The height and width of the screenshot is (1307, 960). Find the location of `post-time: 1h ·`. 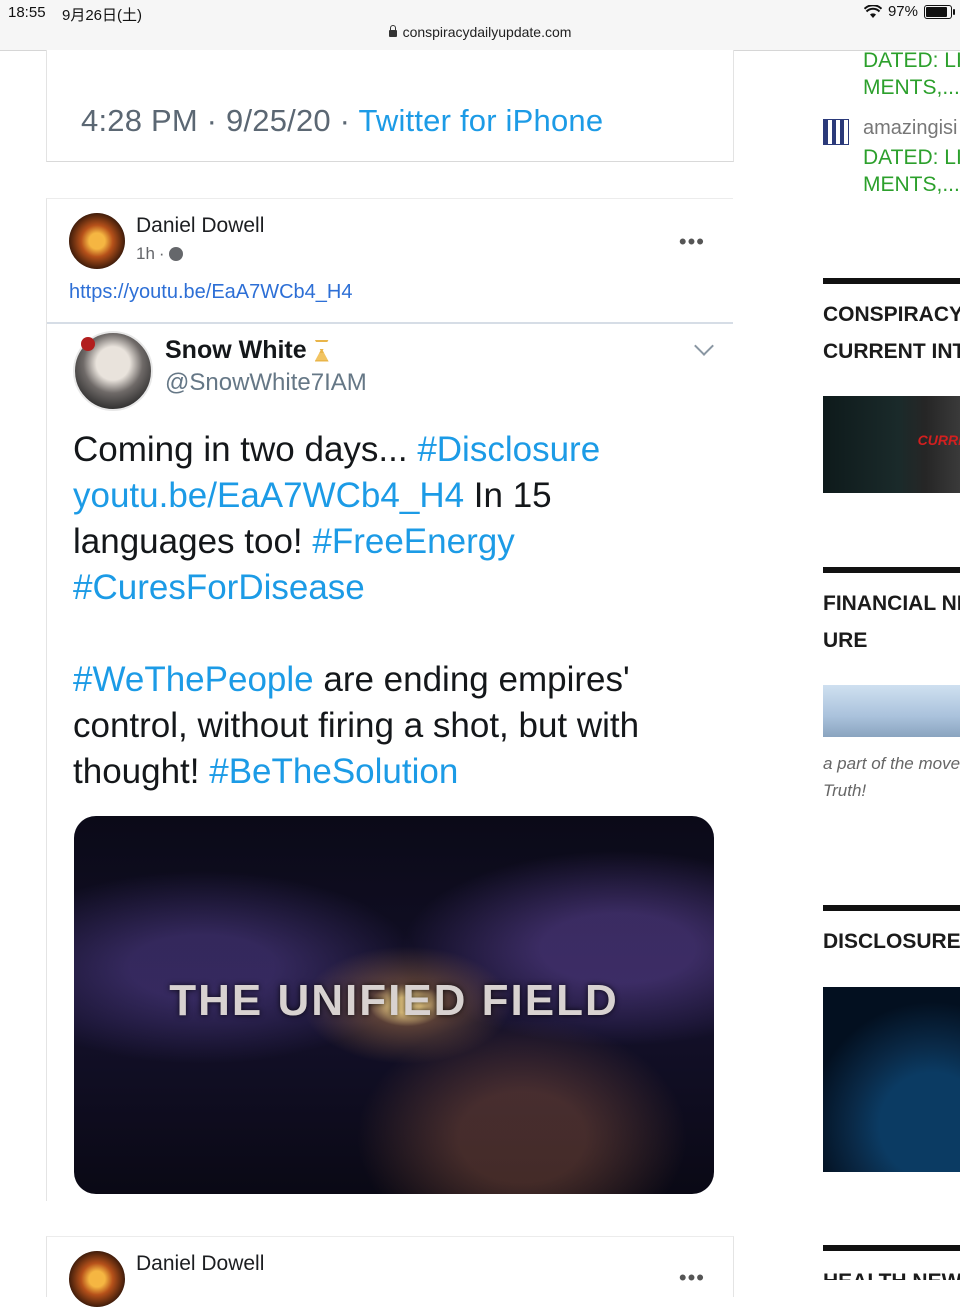

post-time: 1h · is located at coordinates (159, 254).